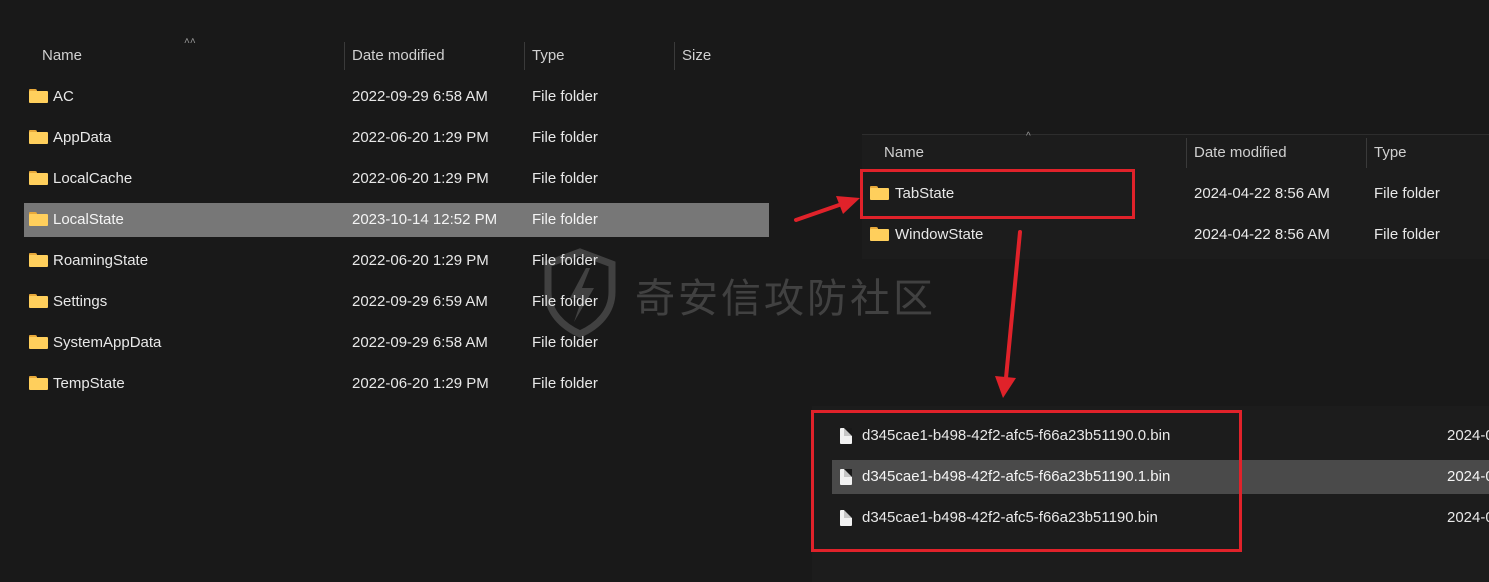 The image size is (1489, 582). I want to click on arrow-to-tabstate, so click(819, 212).